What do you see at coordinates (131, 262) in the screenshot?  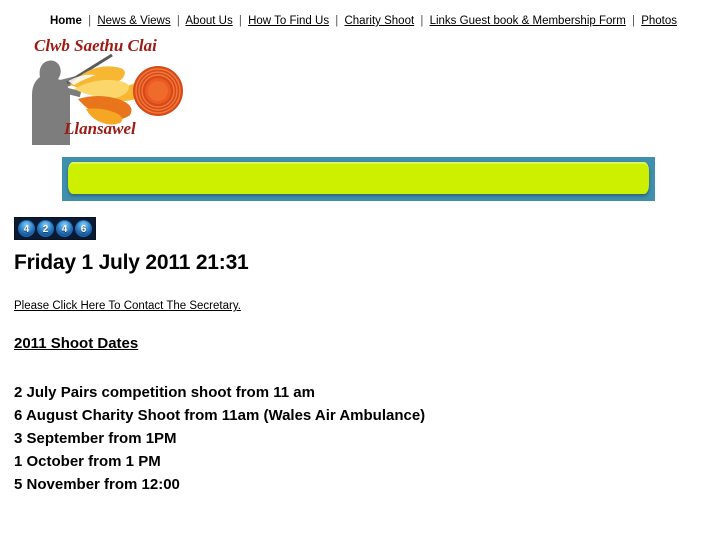 I see `page-title: Friday 1 July 2011 21:31` at bounding box center [131, 262].